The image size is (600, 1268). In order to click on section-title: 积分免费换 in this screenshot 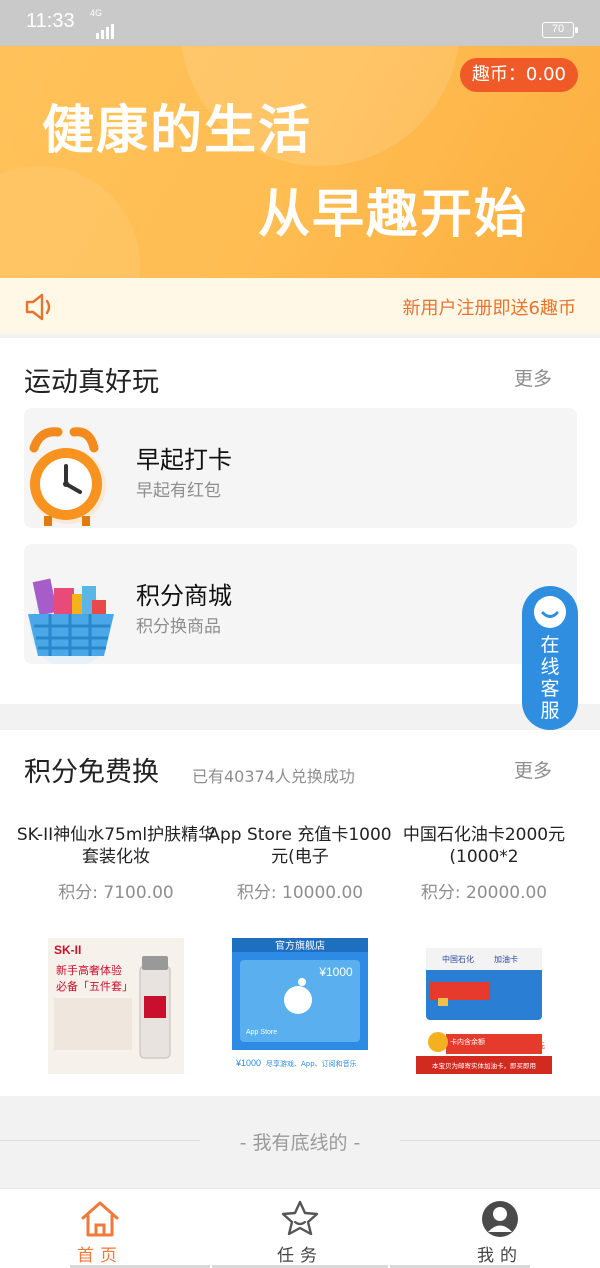, I will do `click(91, 772)`.